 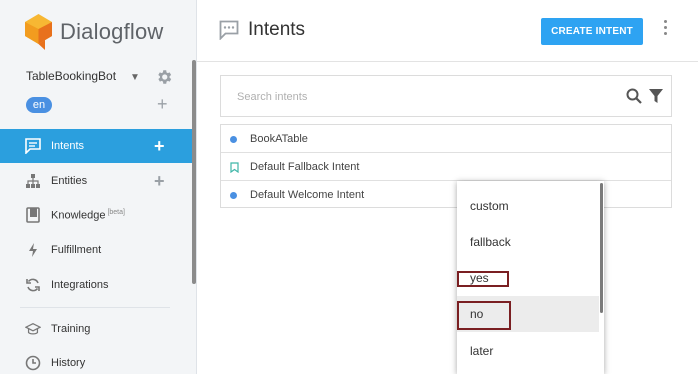 I want to click on gear-icon, so click(x=164, y=77).